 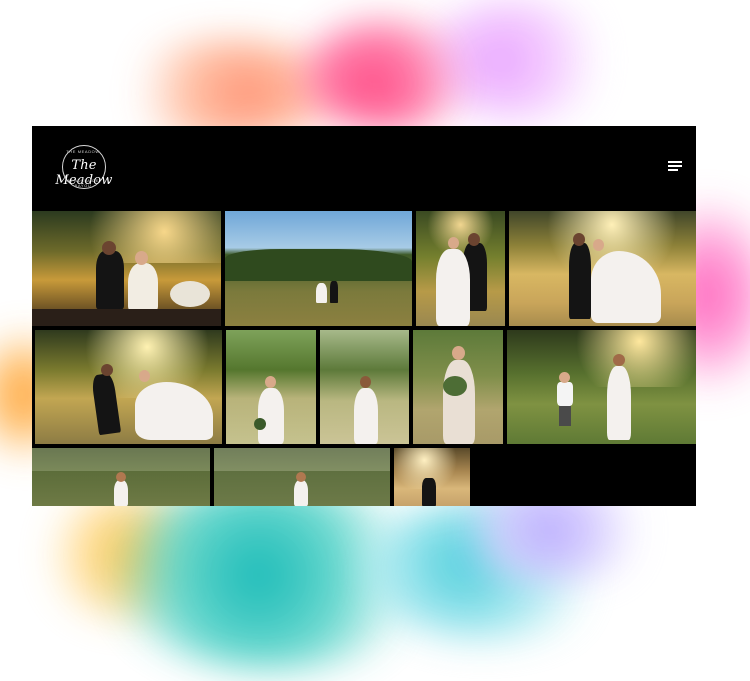 What do you see at coordinates (676, 166) in the screenshot?
I see `hamburger-menu-icon` at bounding box center [676, 166].